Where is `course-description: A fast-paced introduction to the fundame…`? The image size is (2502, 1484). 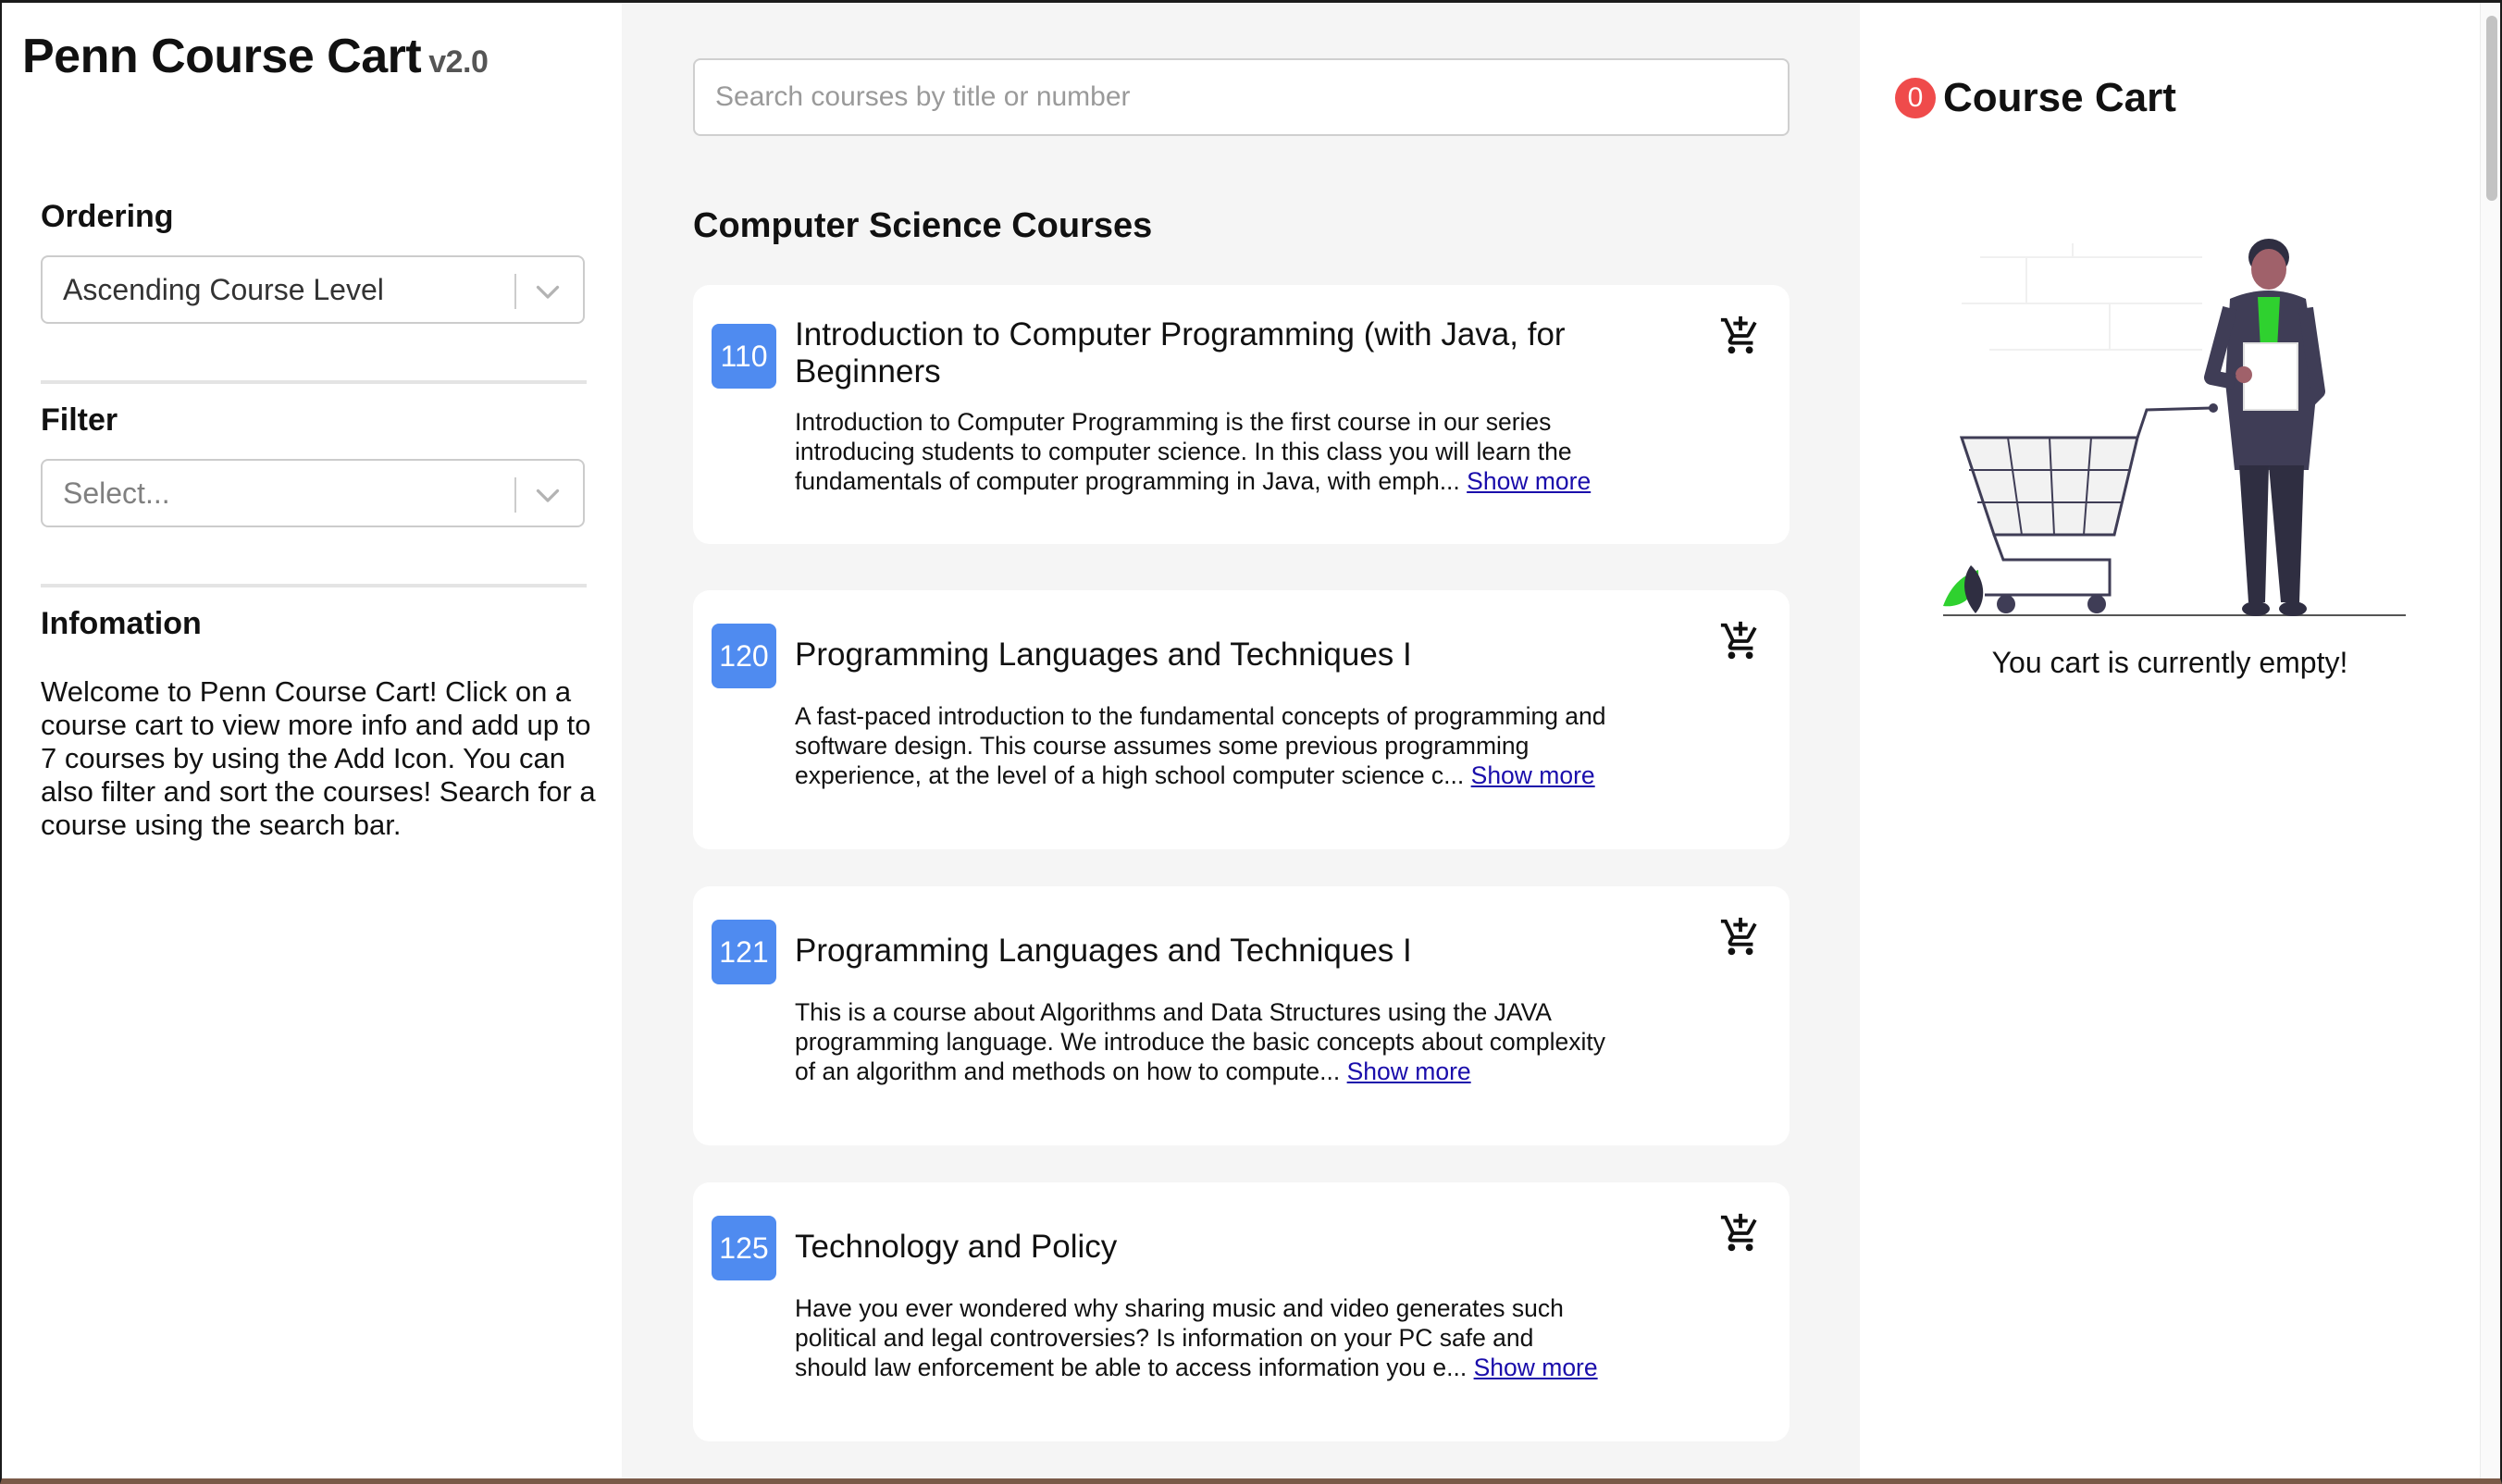 course-description: A fast-paced introduction to the fundame… is located at coordinates (1202, 746).